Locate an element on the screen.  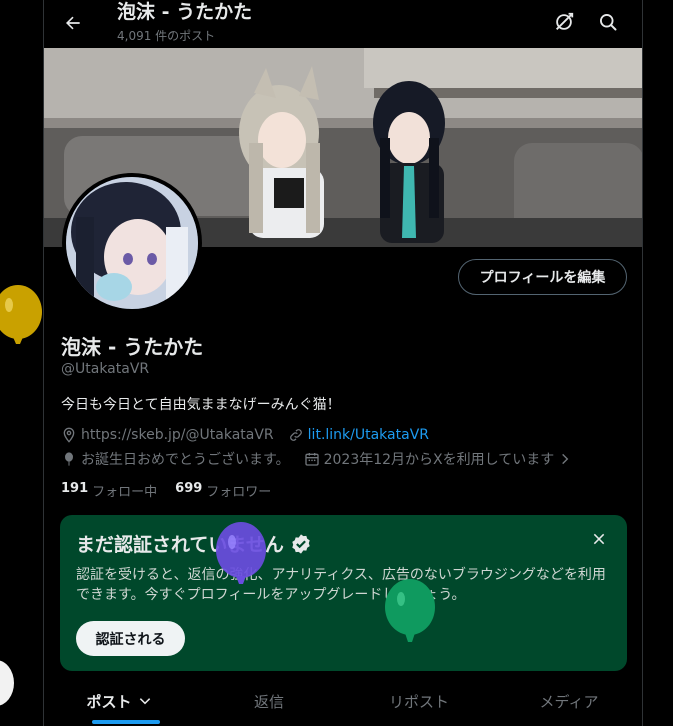
link-item: lit.link/UtakataVR is located at coordinates (358, 435).